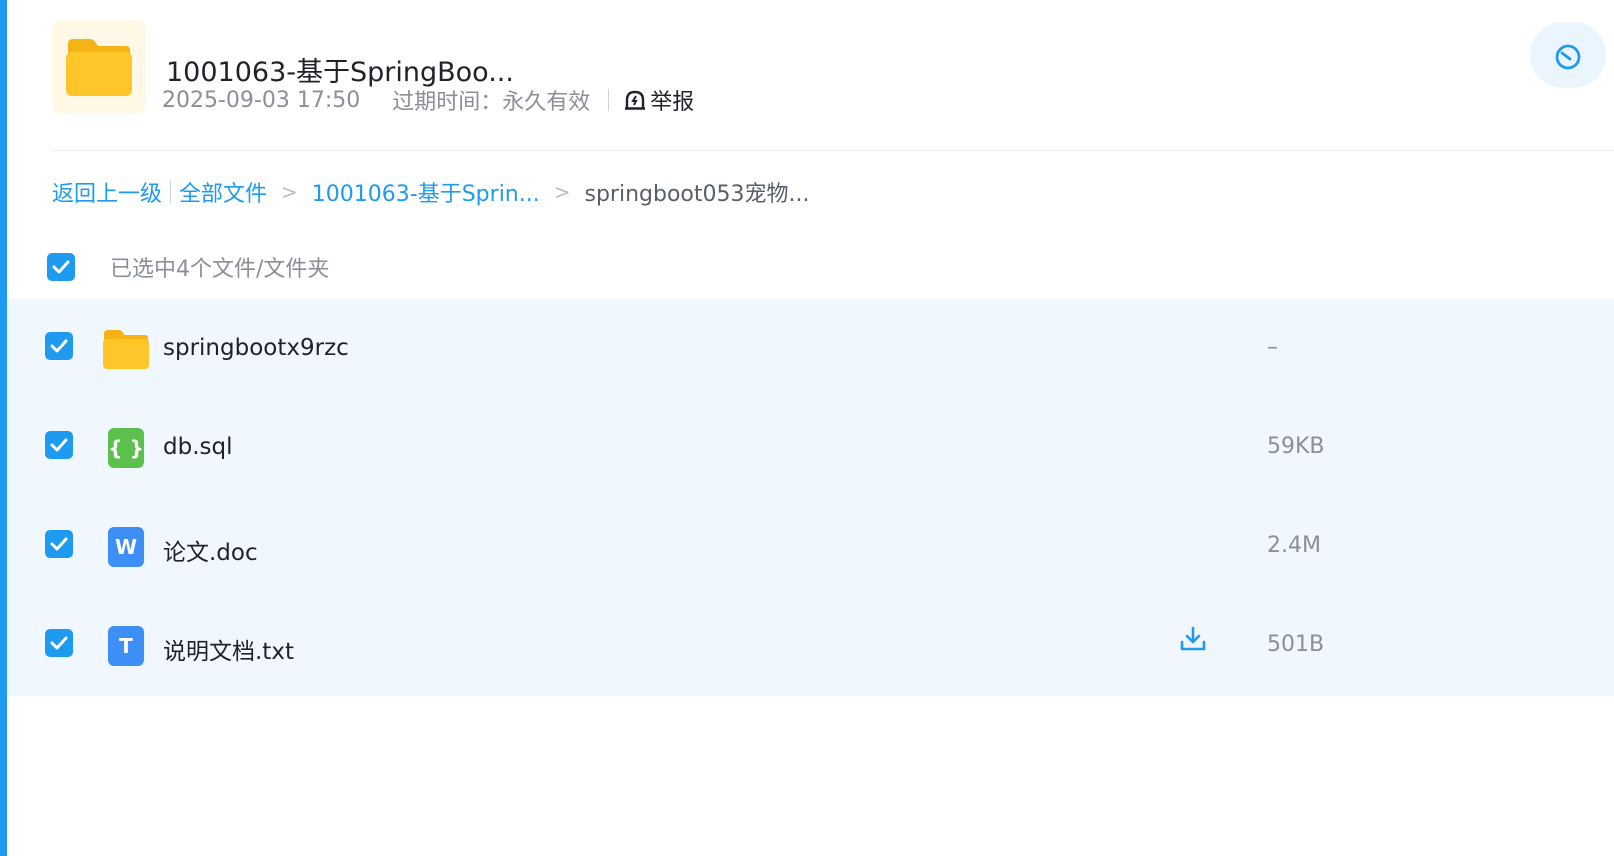 The height and width of the screenshot is (856, 1614). I want to click on share-date: 2025-09-03 17:50, so click(261, 100).